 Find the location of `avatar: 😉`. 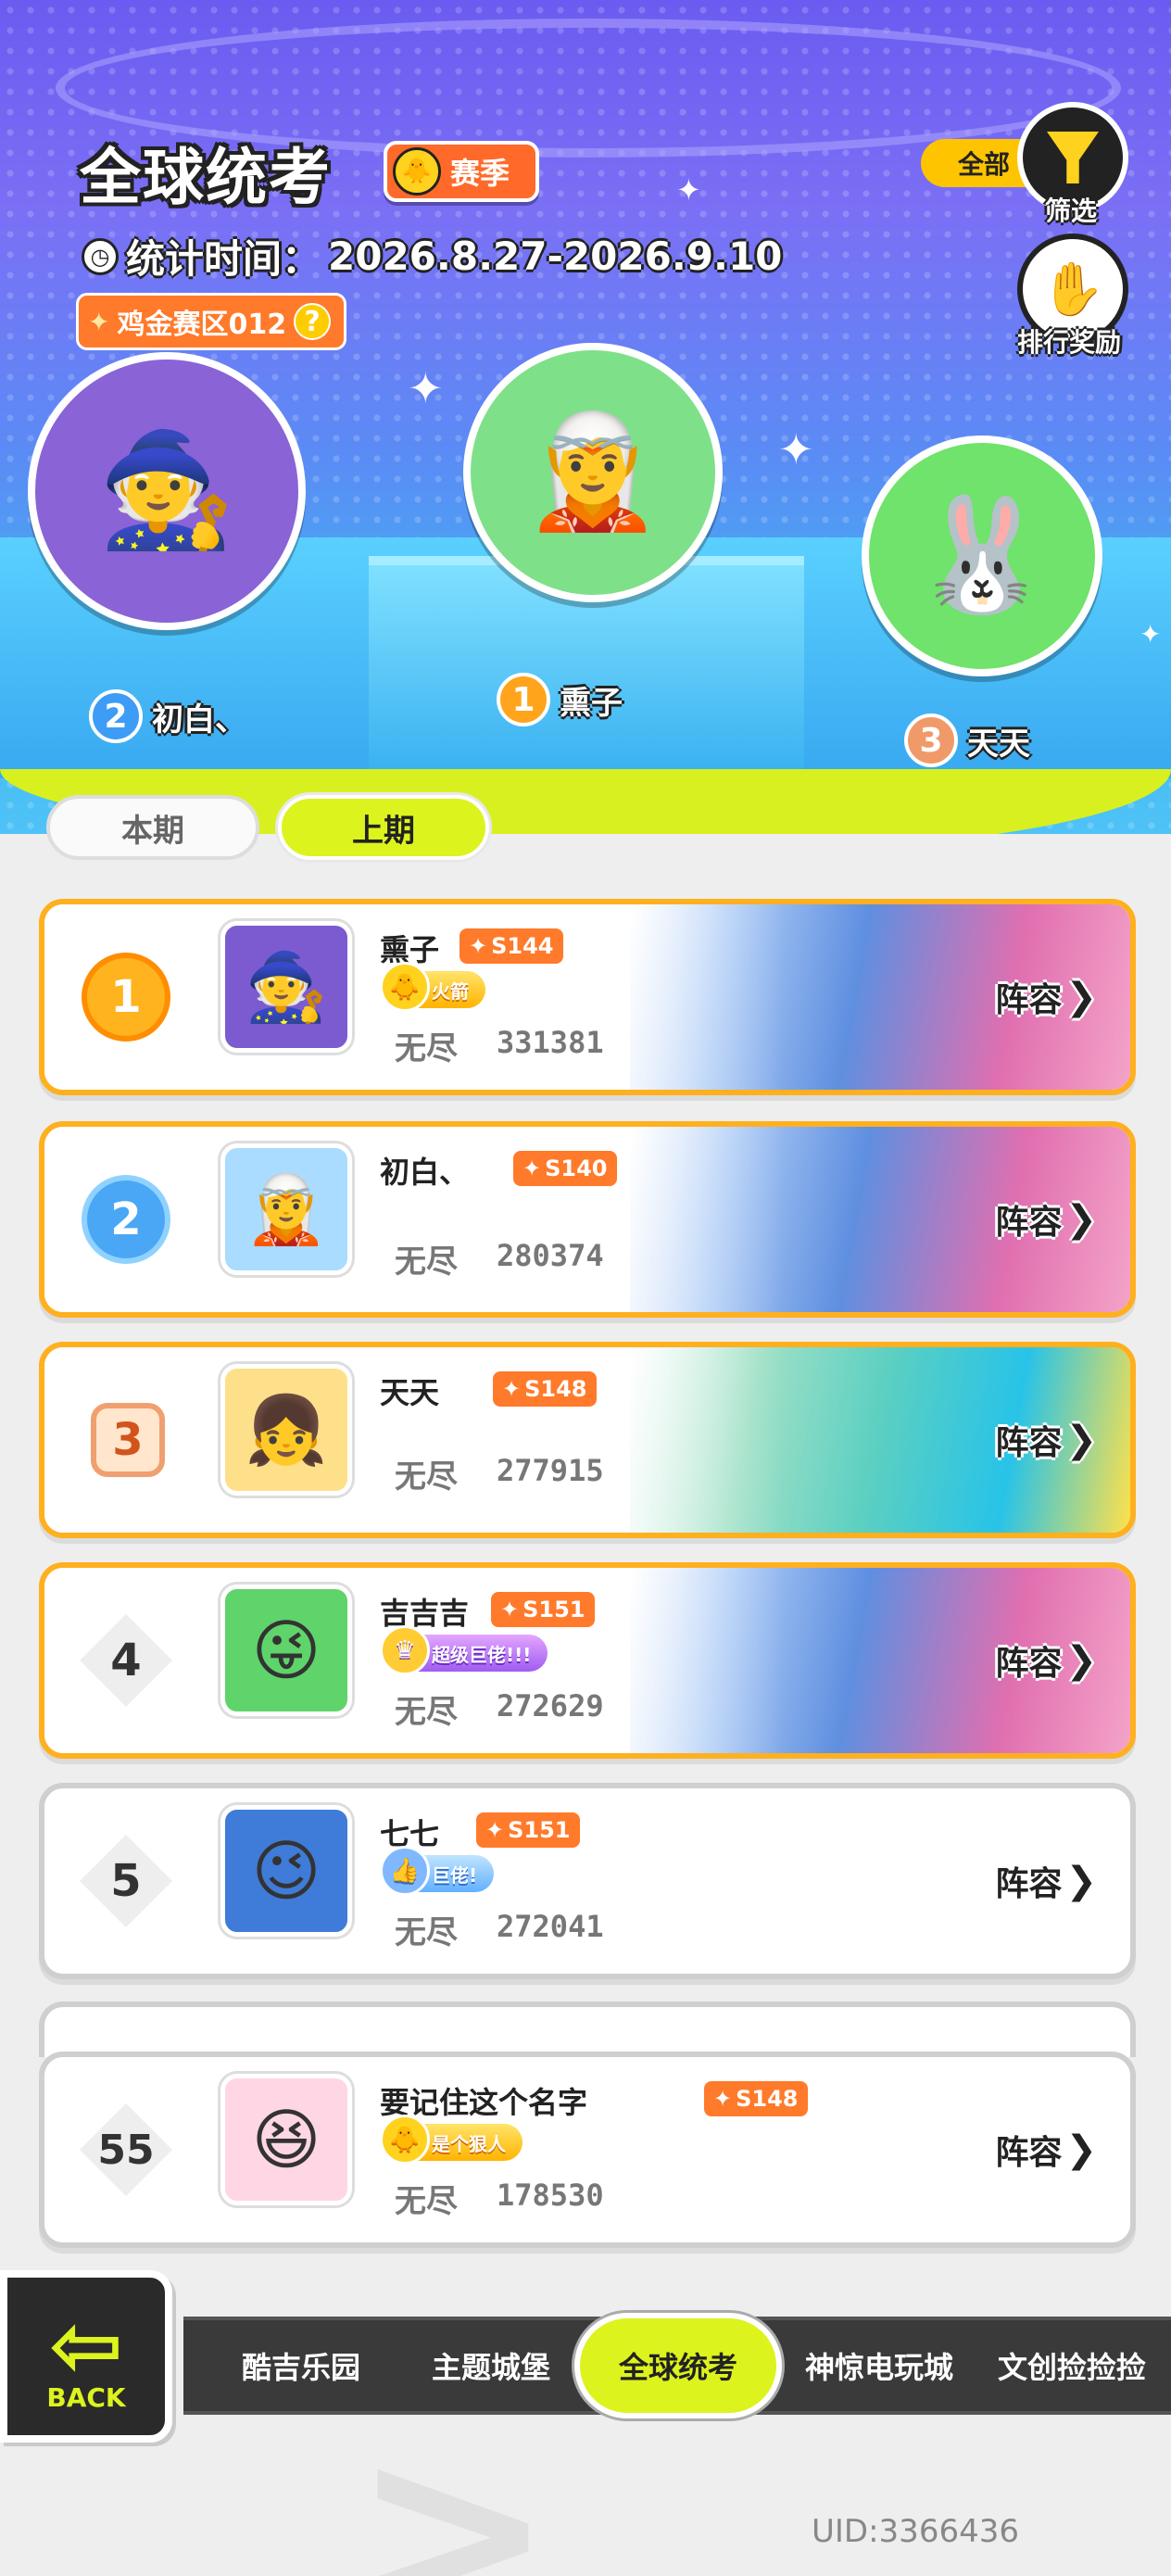

avatar: 😉 is located at coordinates (286, 1871).